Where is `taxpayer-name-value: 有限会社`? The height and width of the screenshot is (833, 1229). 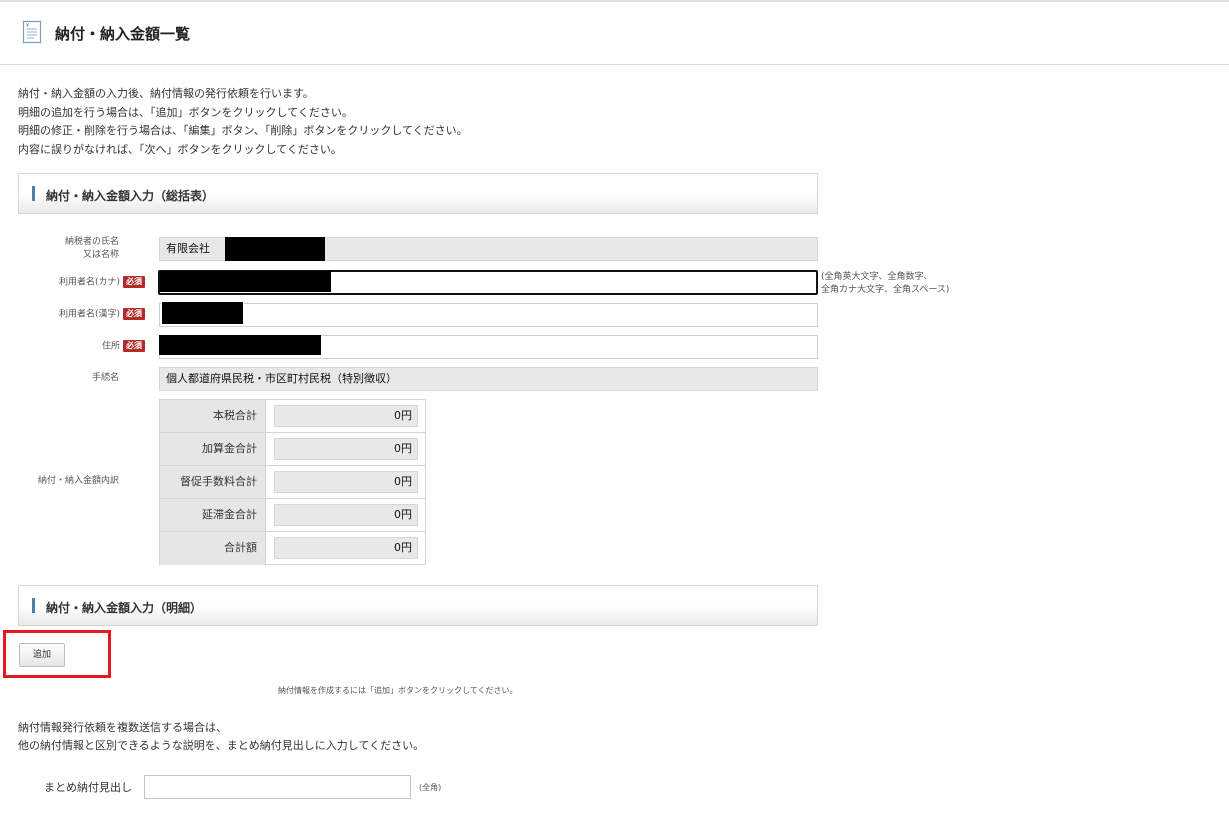 taxpayer-name-value: 有限会社 is located at coordinates (188, 248).